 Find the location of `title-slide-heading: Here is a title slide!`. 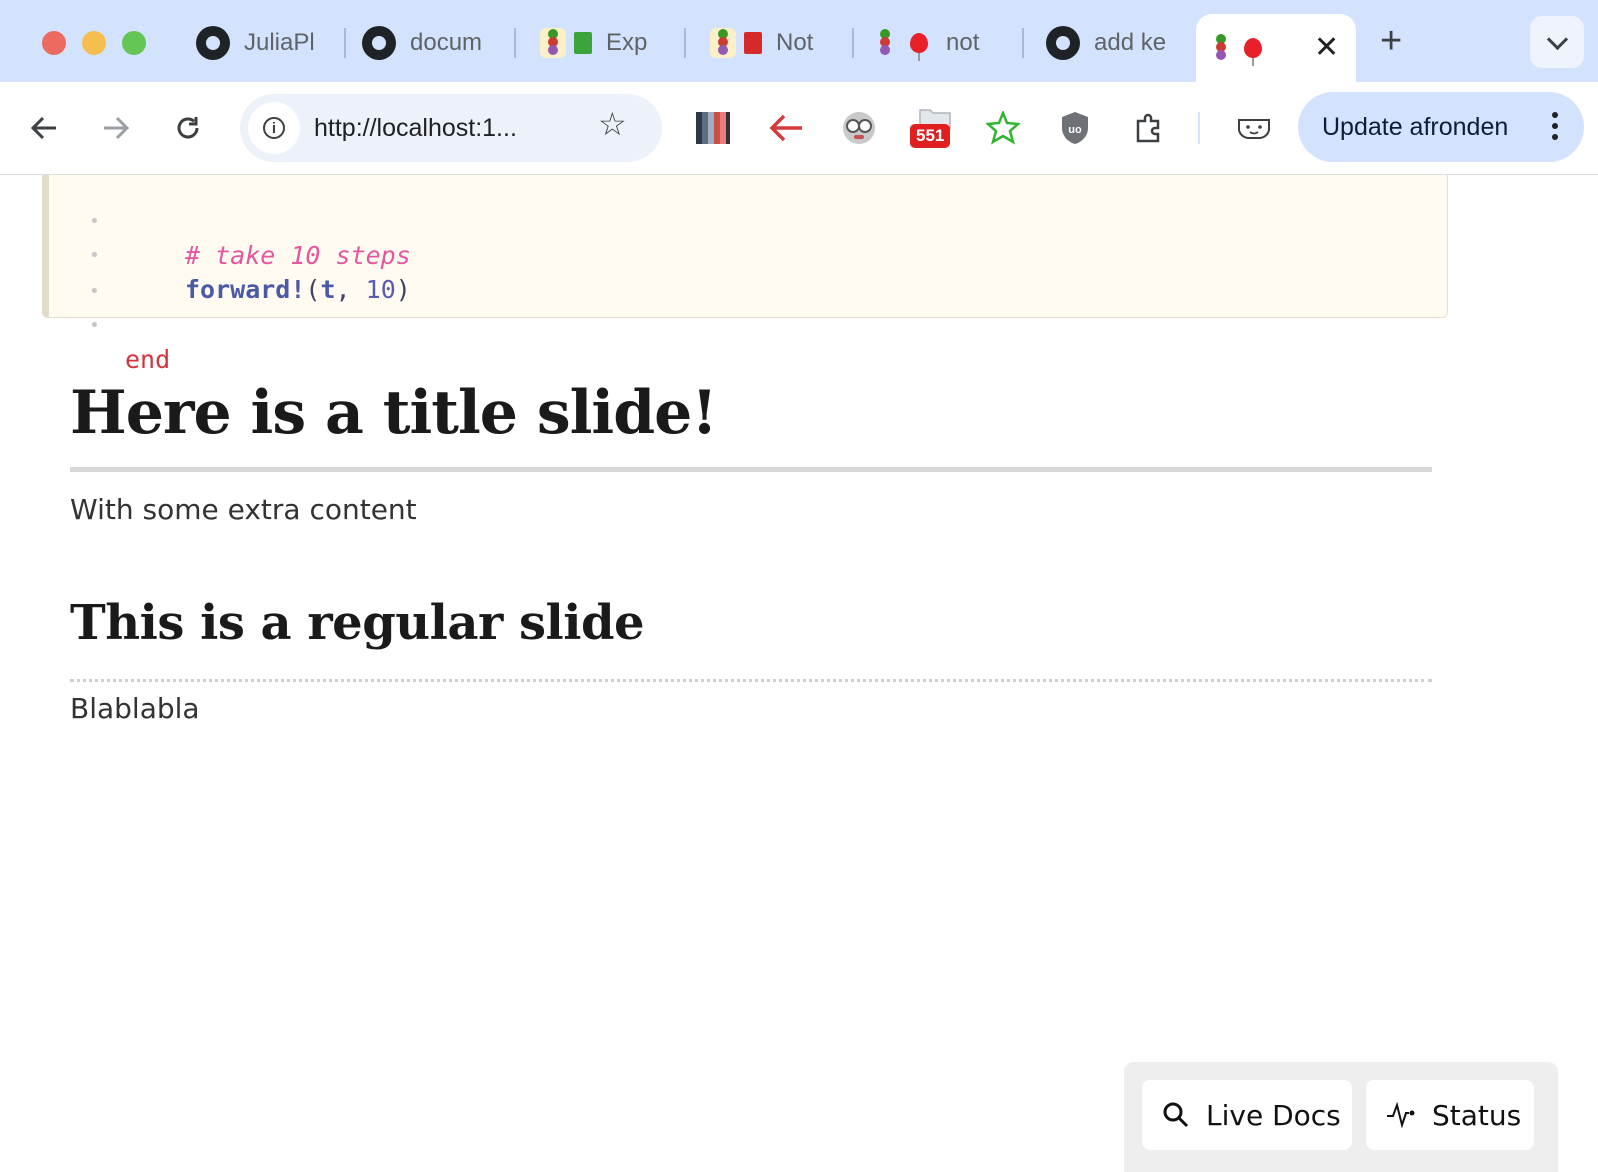

title-slide-heading: Here is a title slide! is located at coordinates (394, 413).